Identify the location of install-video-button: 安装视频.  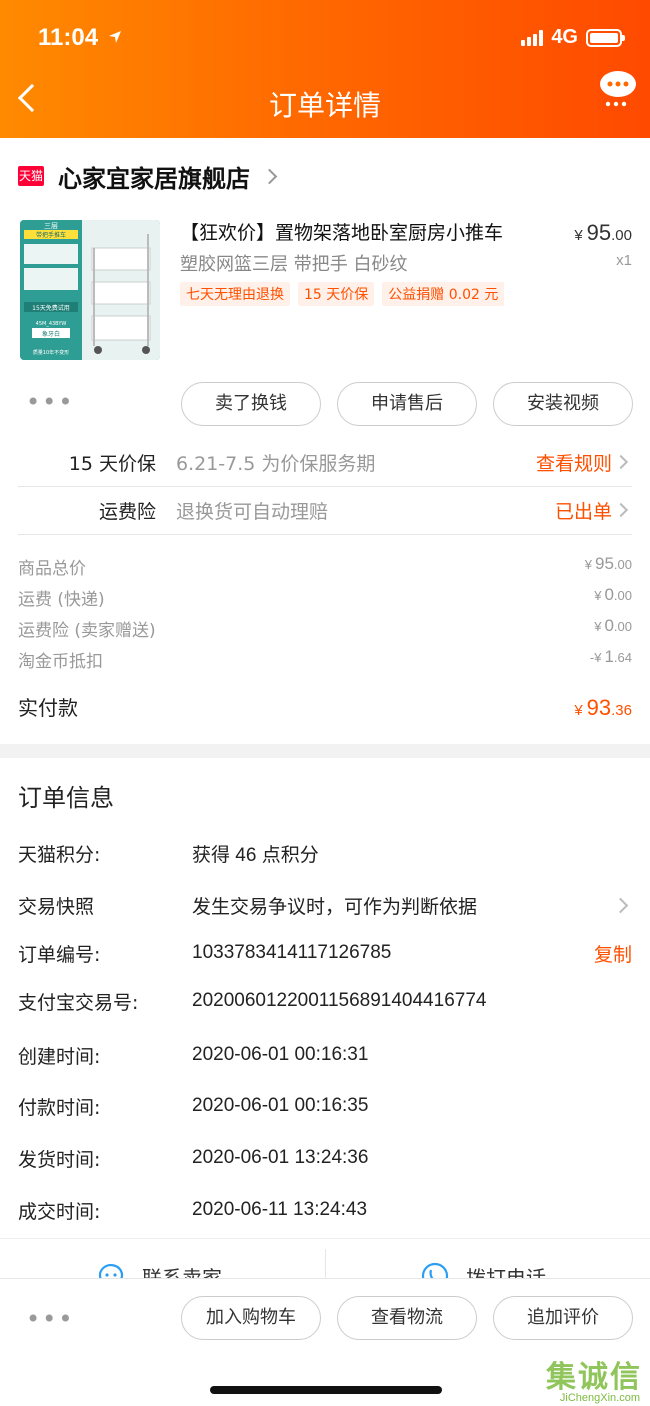
(563, 404).